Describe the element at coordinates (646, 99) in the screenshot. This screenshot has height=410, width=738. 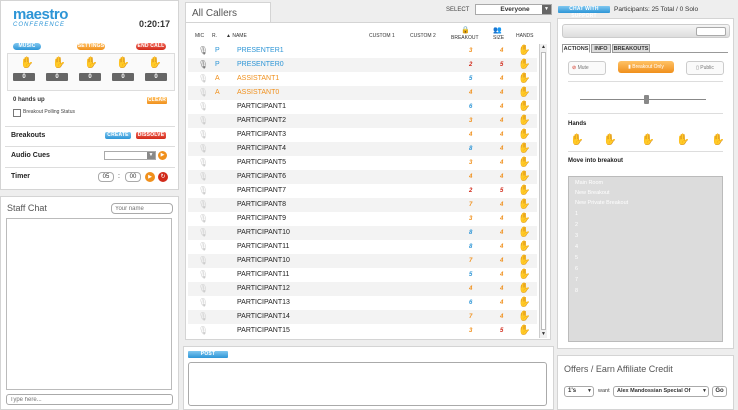
I see `volume-slider-thumb` at that location.